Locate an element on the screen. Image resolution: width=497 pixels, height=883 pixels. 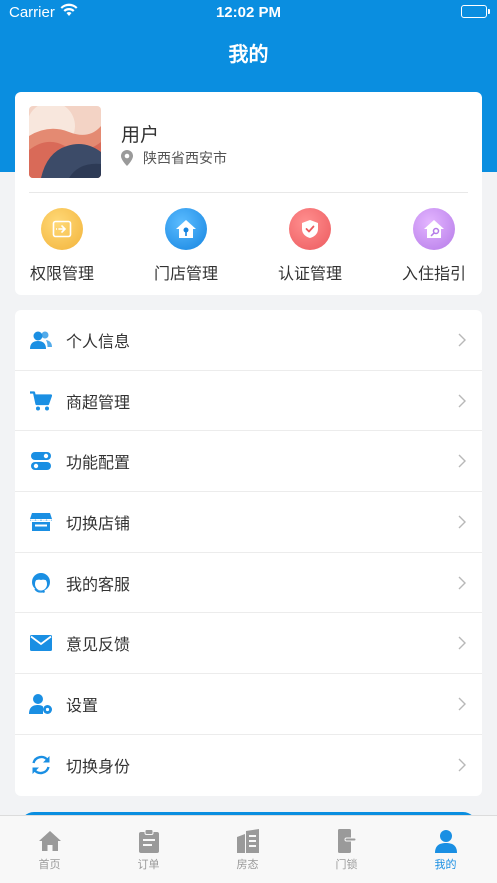
tab-home: 首页 is located at coordinates (49, 850).